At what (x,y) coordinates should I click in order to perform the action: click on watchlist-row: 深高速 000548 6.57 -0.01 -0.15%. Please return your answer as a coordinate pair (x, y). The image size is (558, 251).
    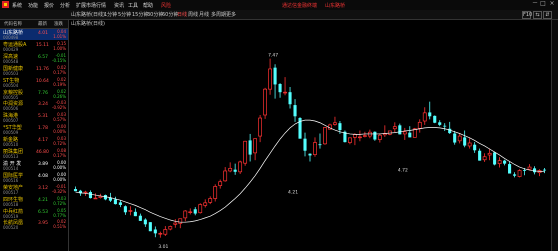
    Looking at the image, I should click on (34, 58).